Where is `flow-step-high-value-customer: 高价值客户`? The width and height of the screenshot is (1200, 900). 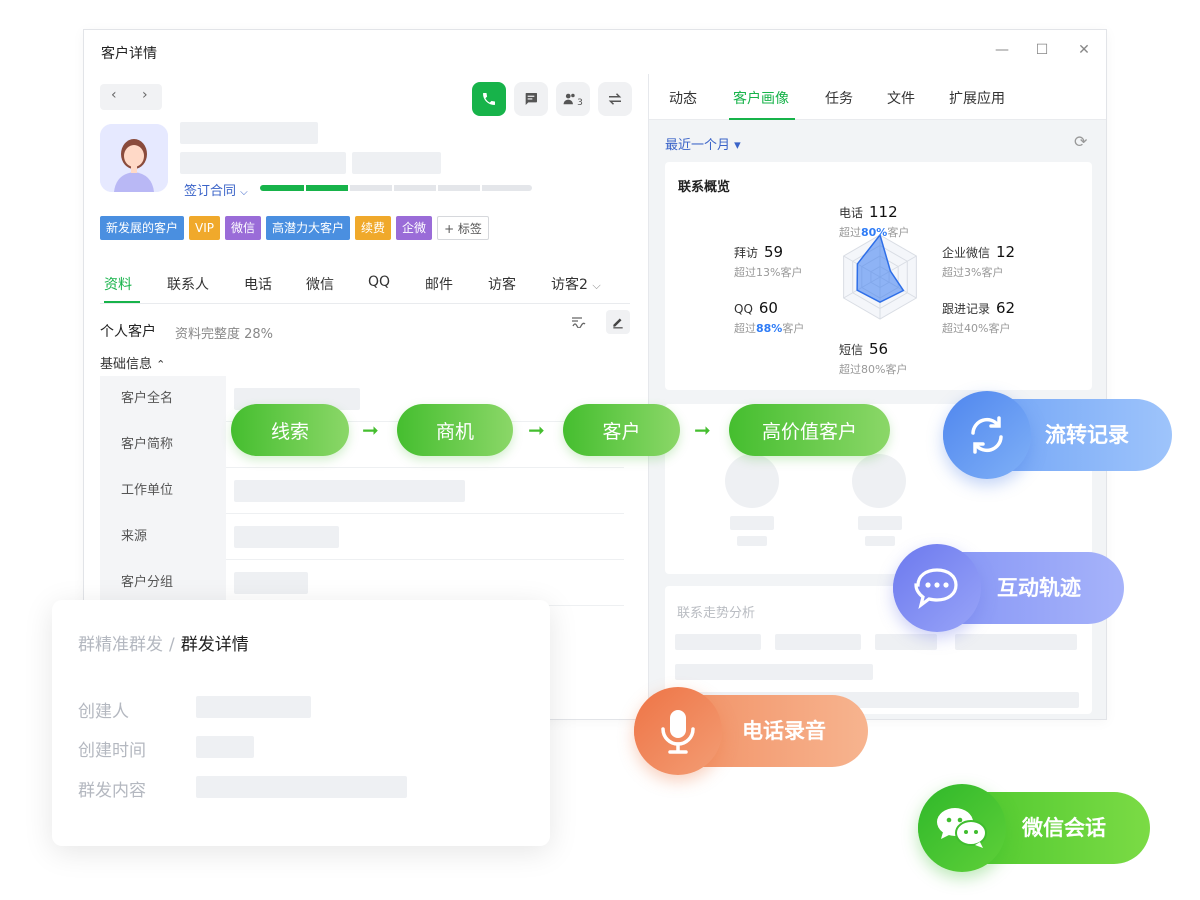 flow-step-high-value-customer: 高价值客户 is located at coordinates (809, 430).